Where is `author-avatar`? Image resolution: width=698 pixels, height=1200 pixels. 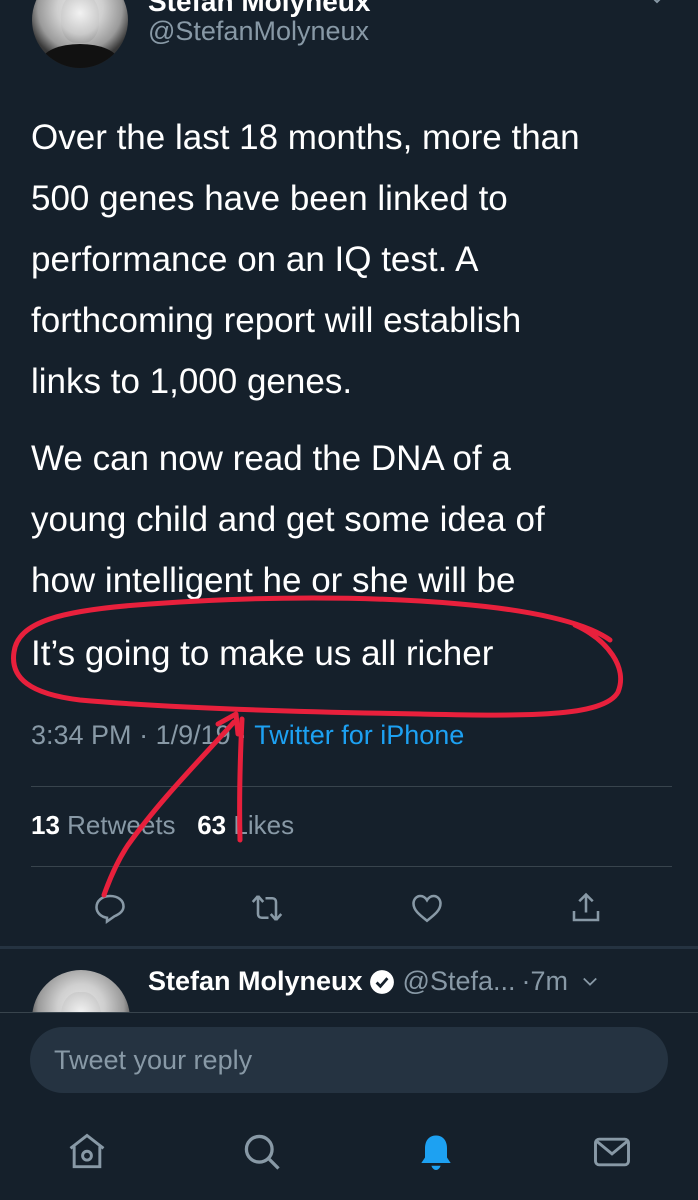 author-avatar is located at coordinates (80, 34).